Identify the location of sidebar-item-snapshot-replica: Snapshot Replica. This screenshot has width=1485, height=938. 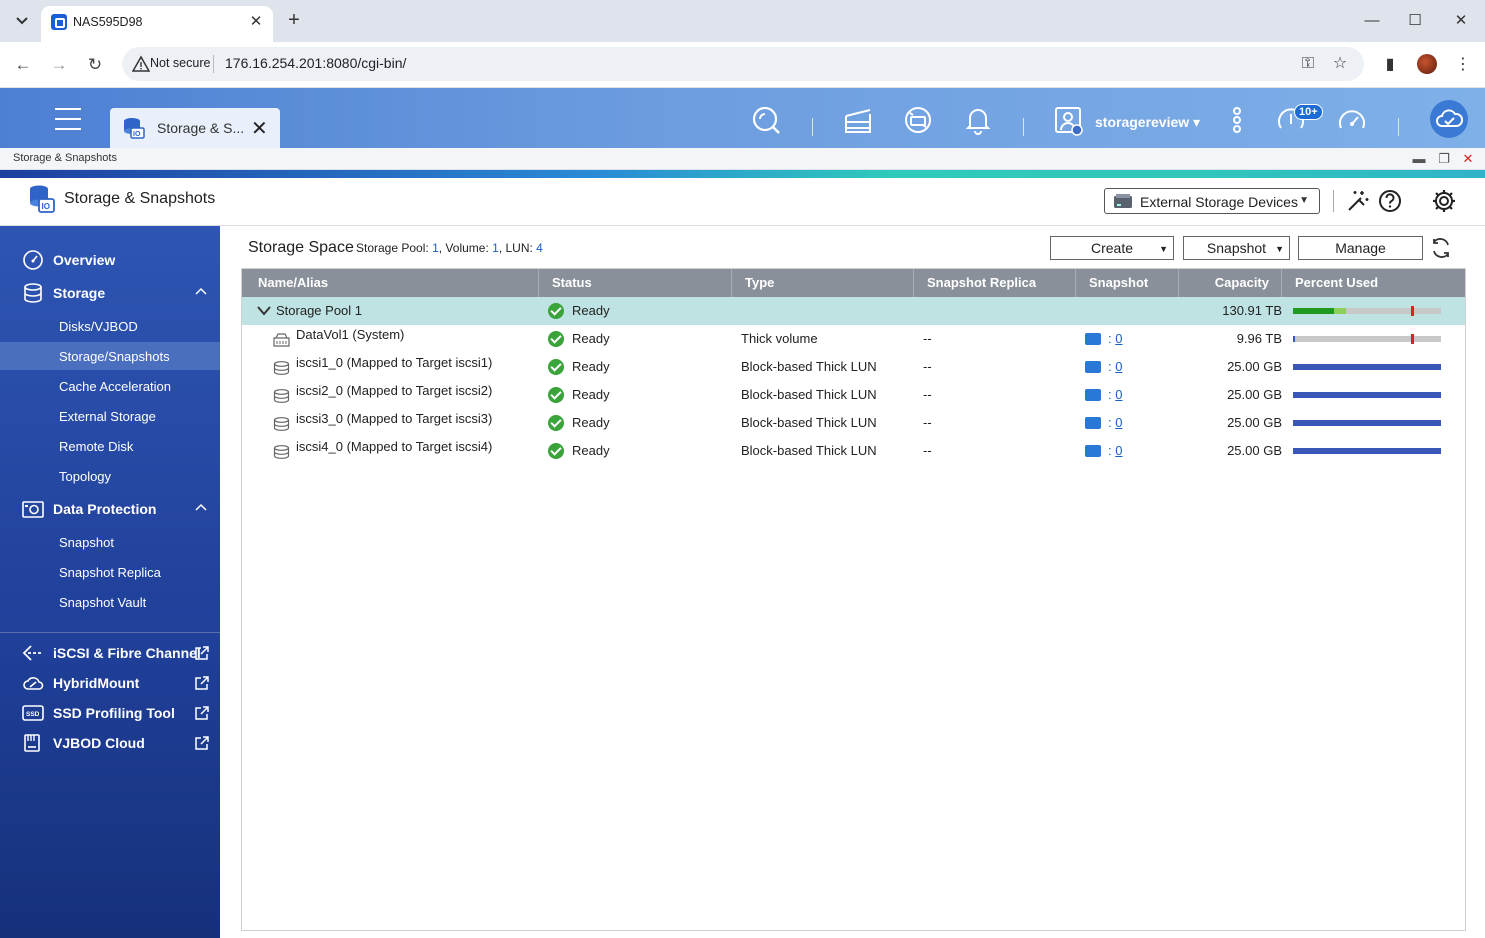
(110, 572).